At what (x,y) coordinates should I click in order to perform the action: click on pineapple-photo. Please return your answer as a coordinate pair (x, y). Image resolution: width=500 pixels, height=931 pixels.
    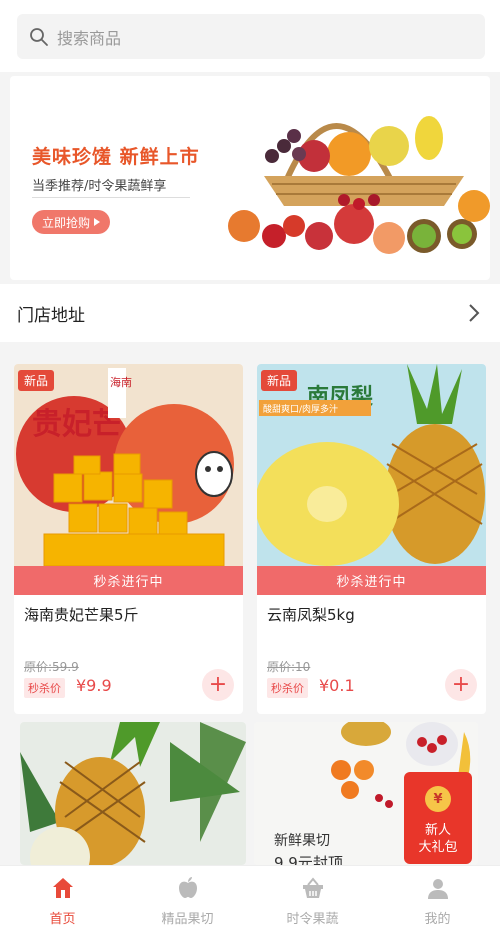
    Looking at the image, I should click on (133, 793).